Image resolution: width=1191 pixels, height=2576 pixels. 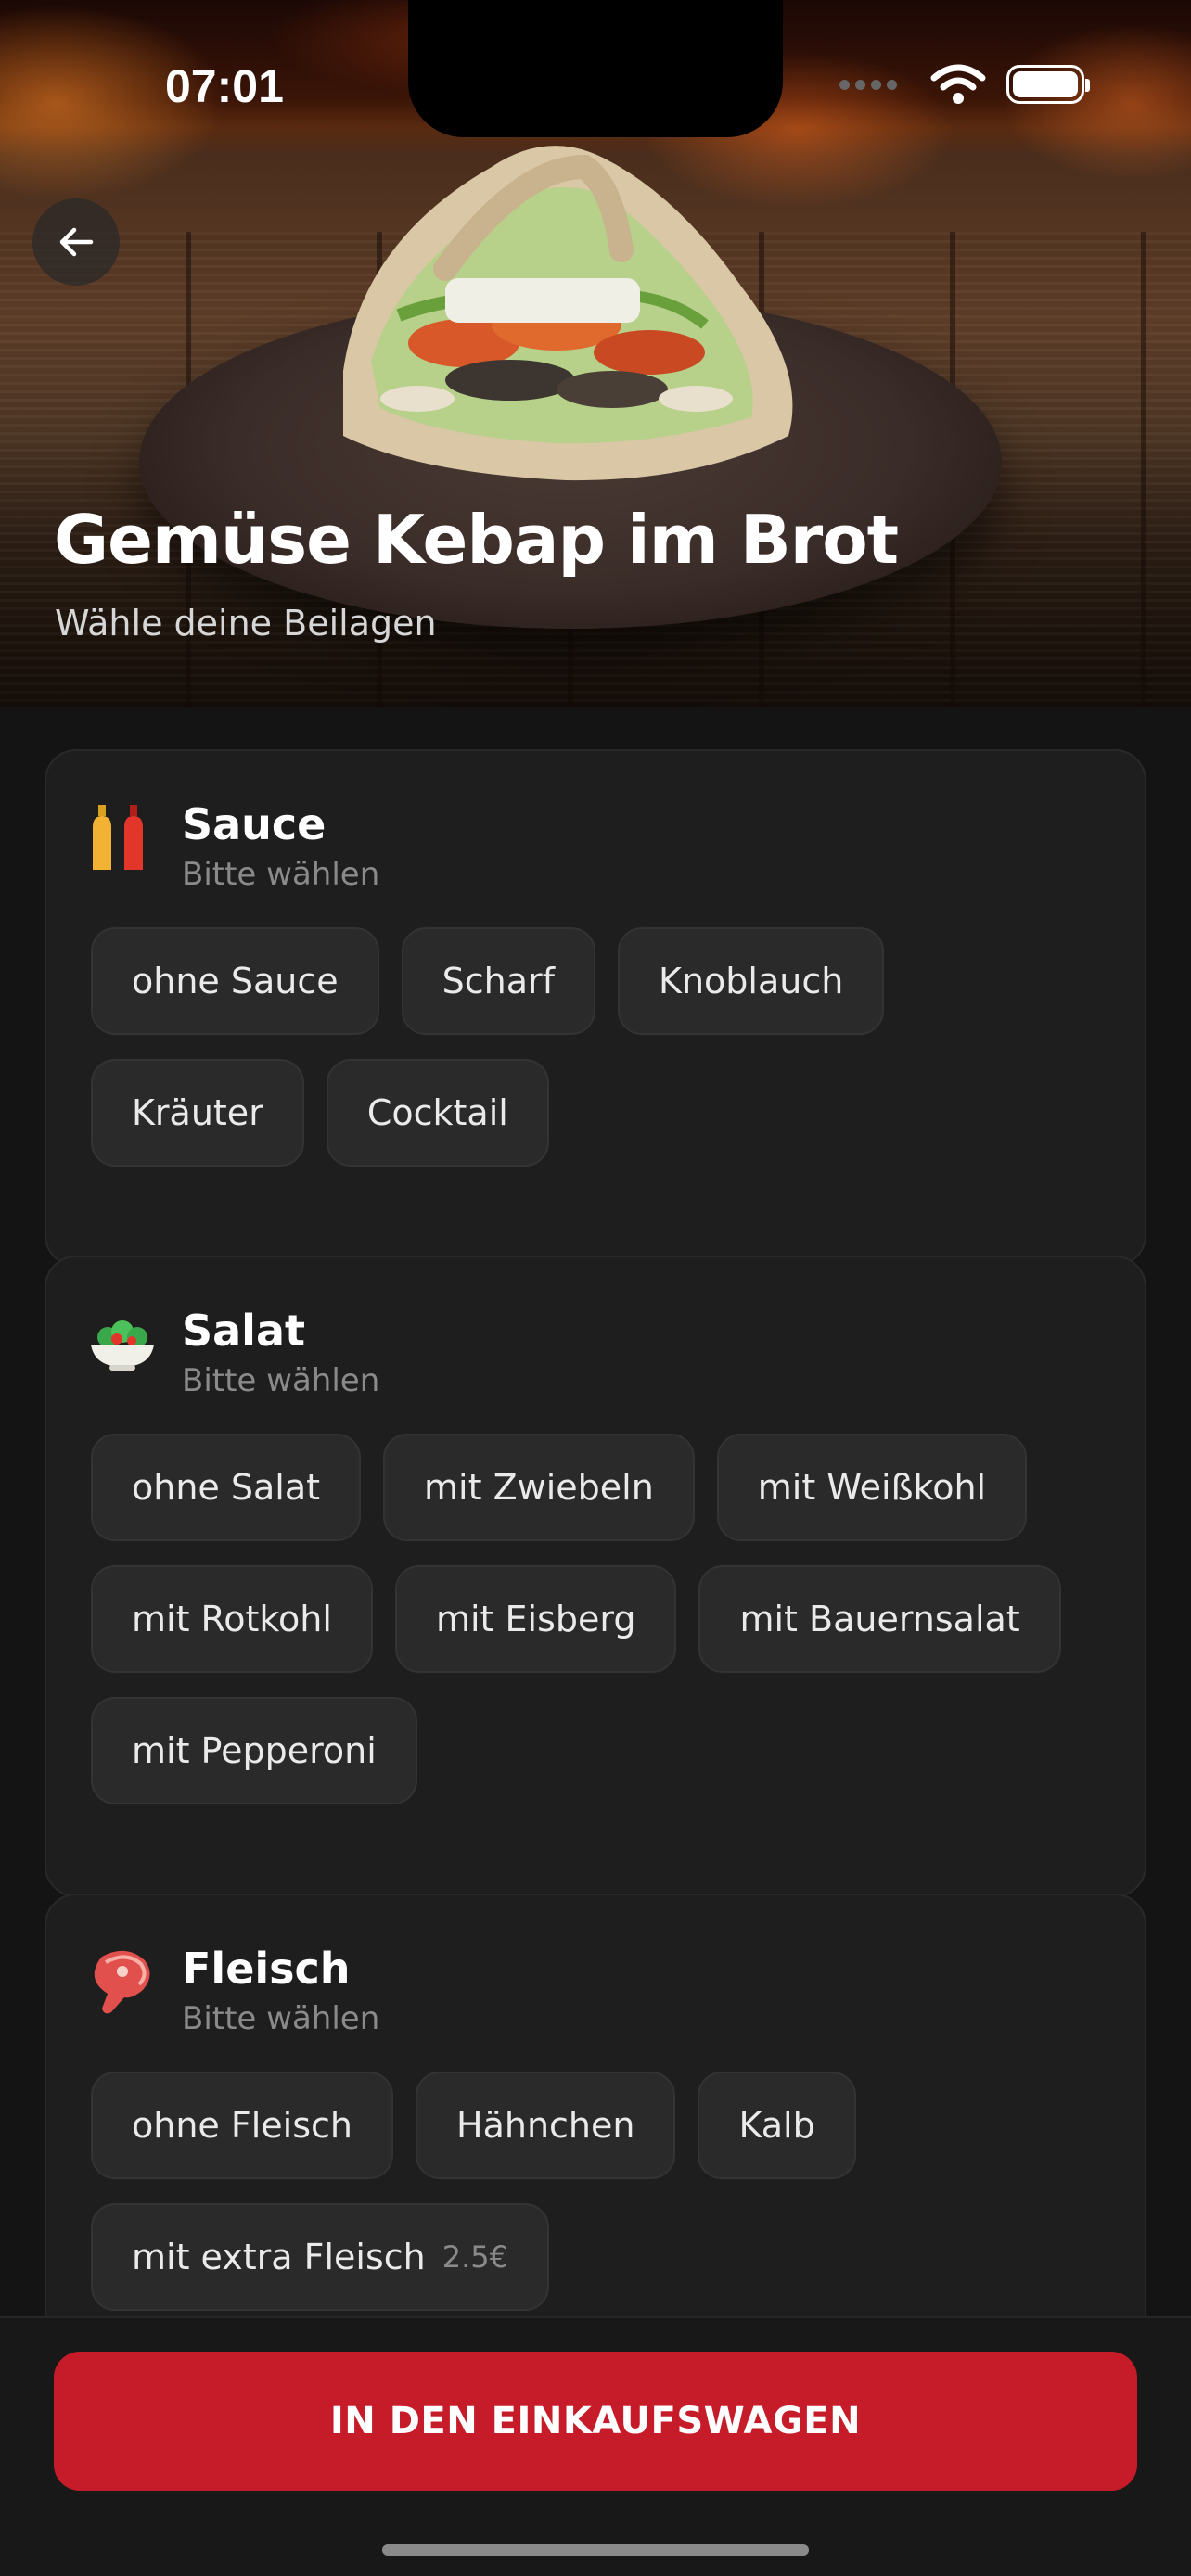 What do you see at coordinates (568, 313) in the screenshot?
I see `kebab-image` at bounding box center [568, 313].